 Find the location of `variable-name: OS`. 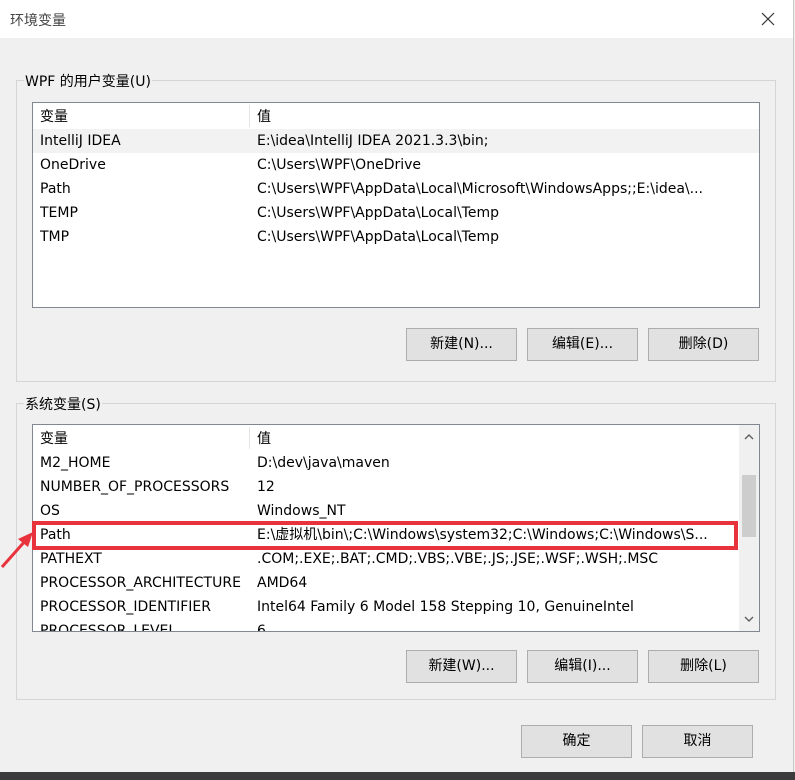

variable-name: OS is located at coordinates (50, 511).